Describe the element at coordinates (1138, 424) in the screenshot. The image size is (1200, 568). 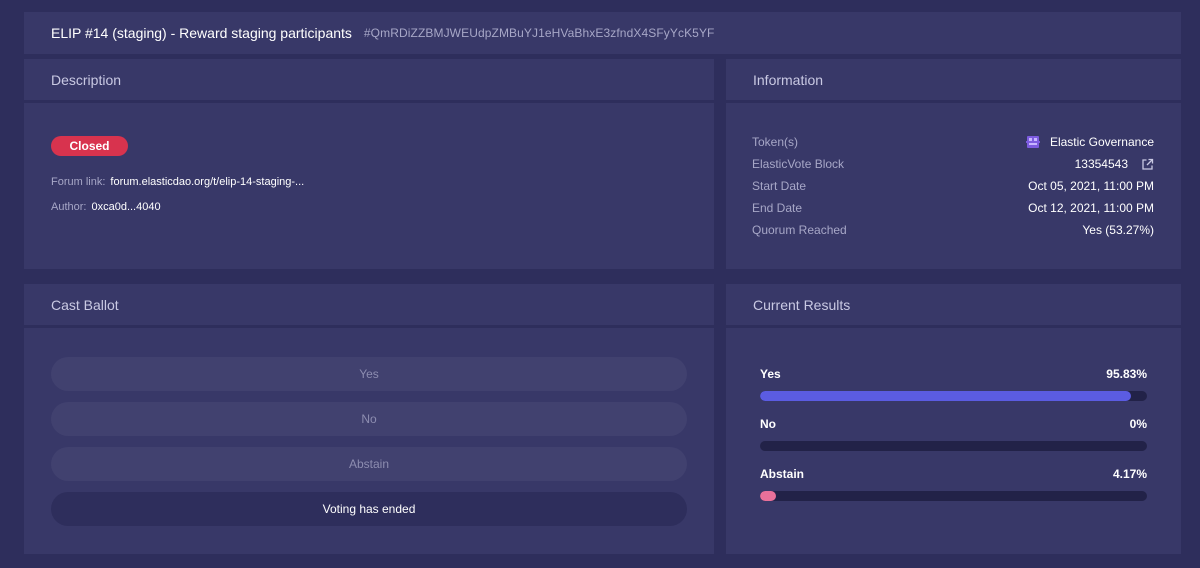
I see `result-percent: 0%` at that location.